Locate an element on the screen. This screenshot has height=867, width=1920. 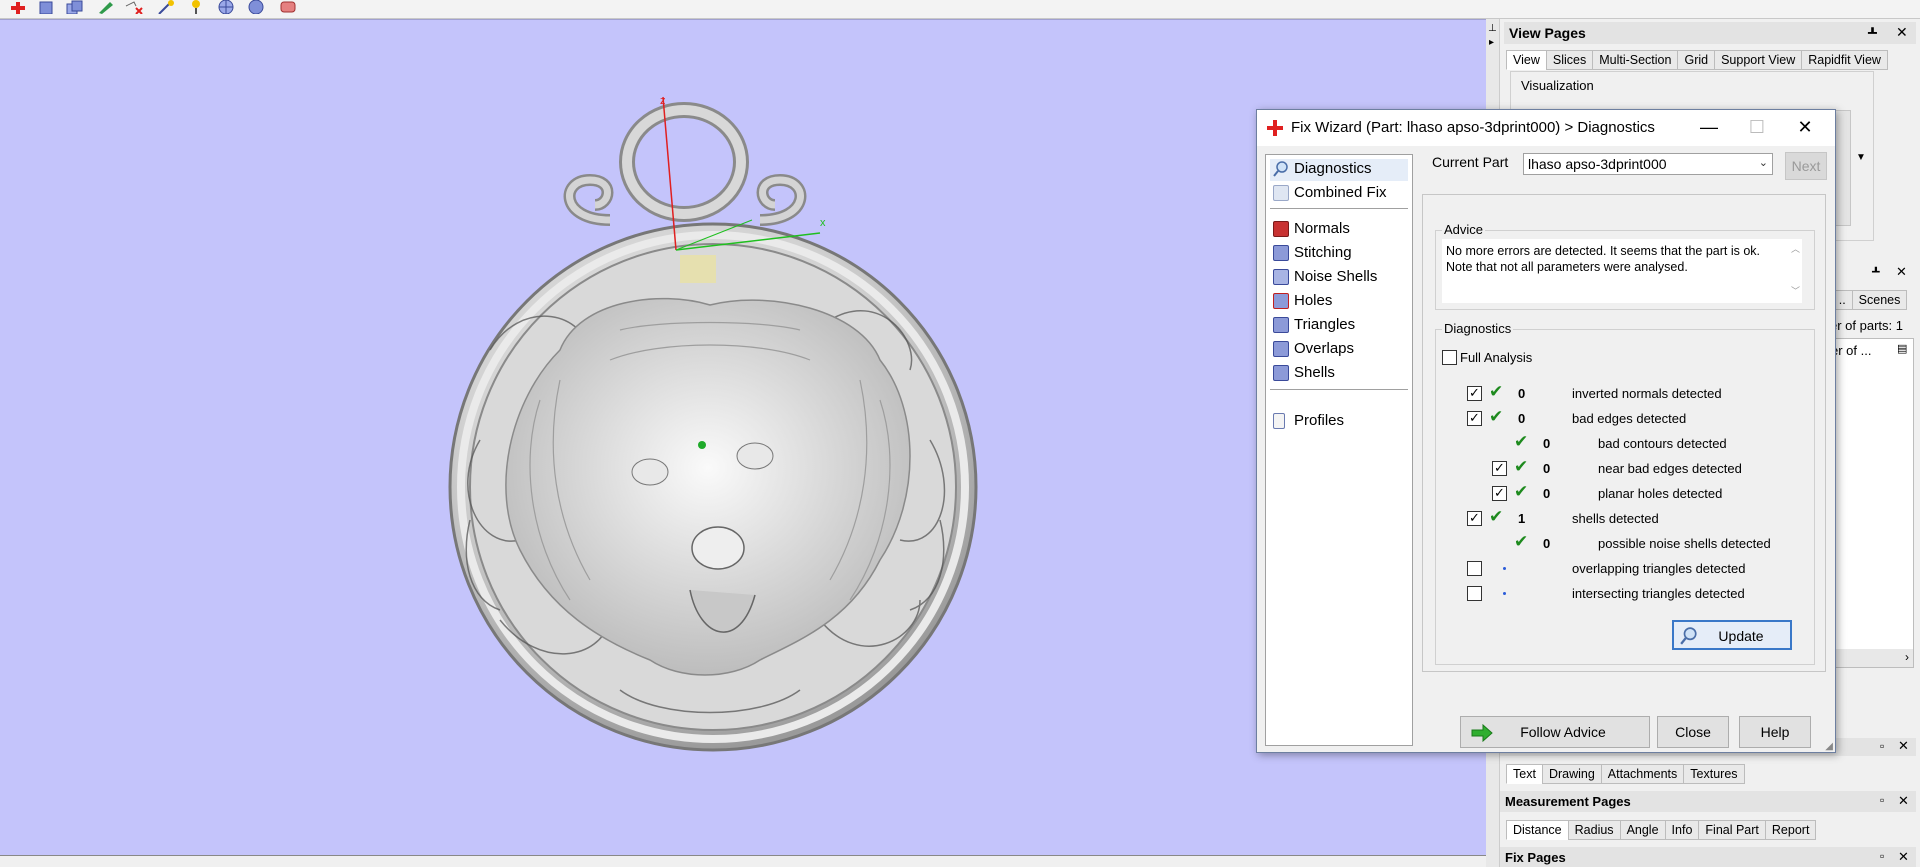
step-stitching: Stitching is located at coordinates (1339, 254).